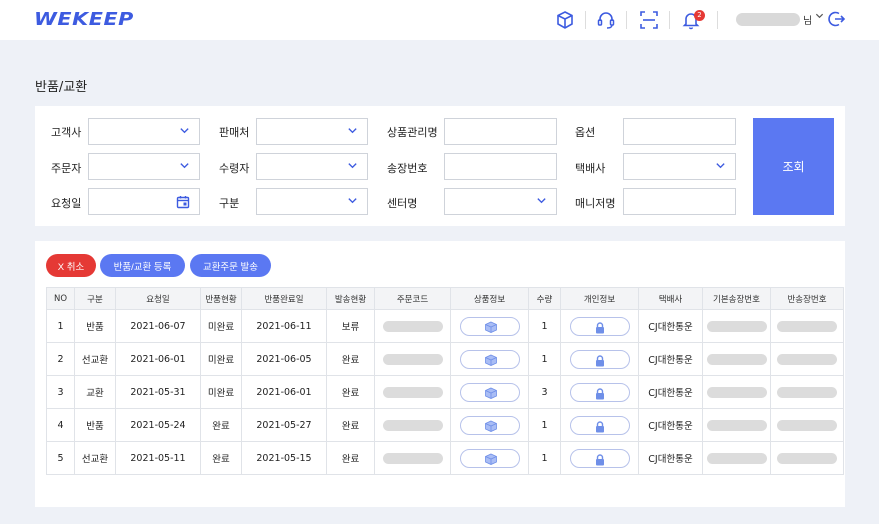 Image resolution: width=879 pixels, height=524 pixels. What do you see at coordinates (221, 326) in the screenshot?
I see `row-return-status: 미완료` at bounding box center [221, 326].